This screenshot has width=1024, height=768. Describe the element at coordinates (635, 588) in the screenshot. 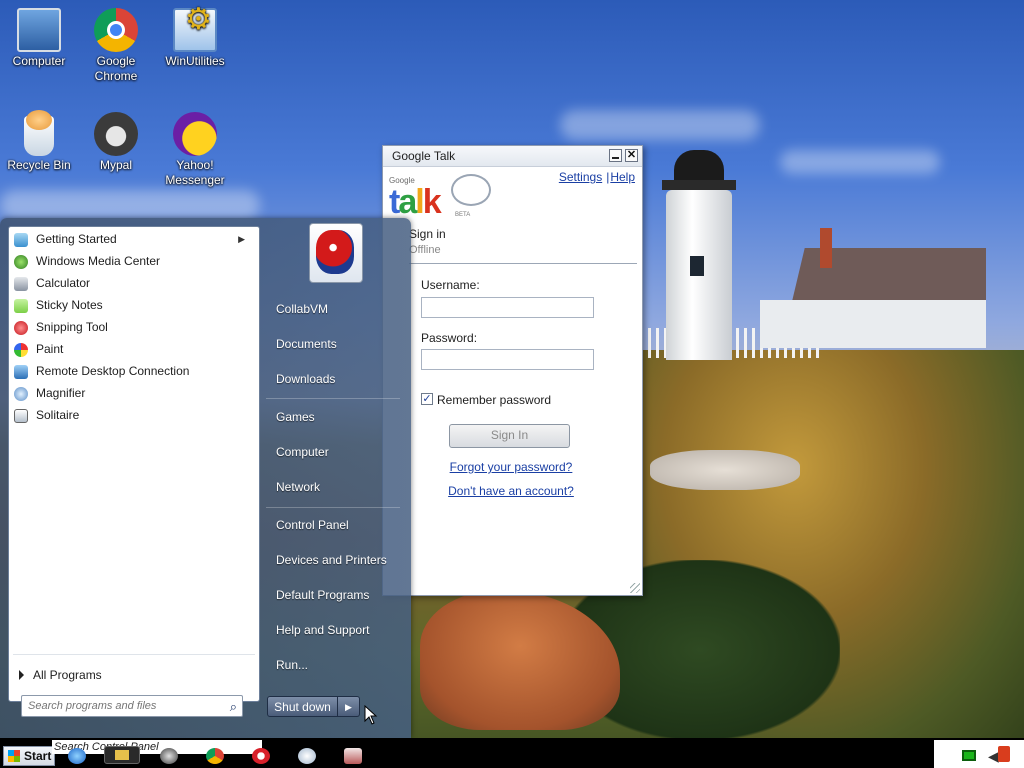

I see `resize-grip` at that location.